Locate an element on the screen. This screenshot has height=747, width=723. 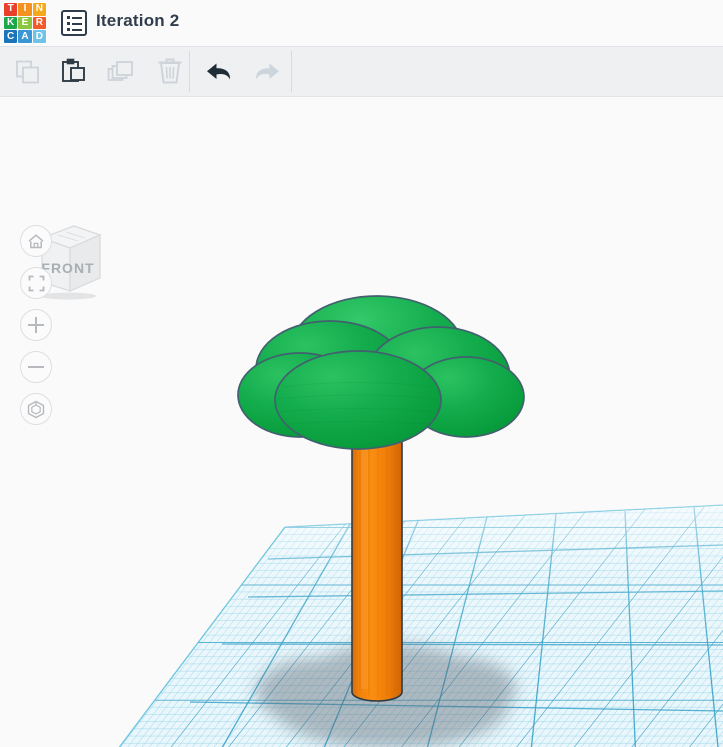
duplicate-icon is located at coordinates (120, 70).